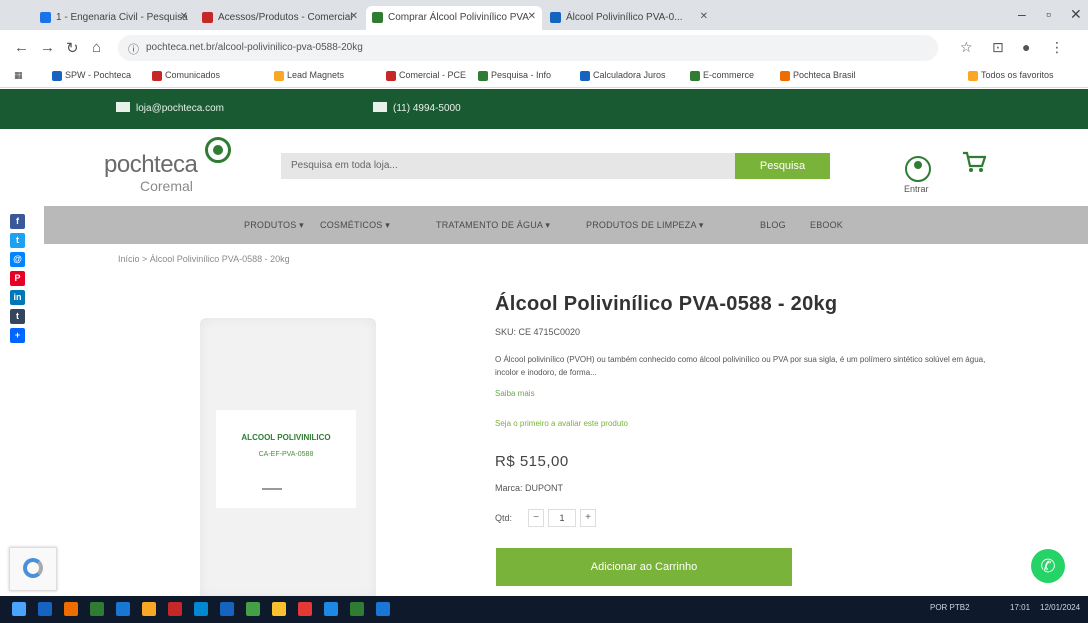 This screenshot has height=623, width=1088. I want to click on bookmark-item: Comercial - PCE, so click(426, 75).